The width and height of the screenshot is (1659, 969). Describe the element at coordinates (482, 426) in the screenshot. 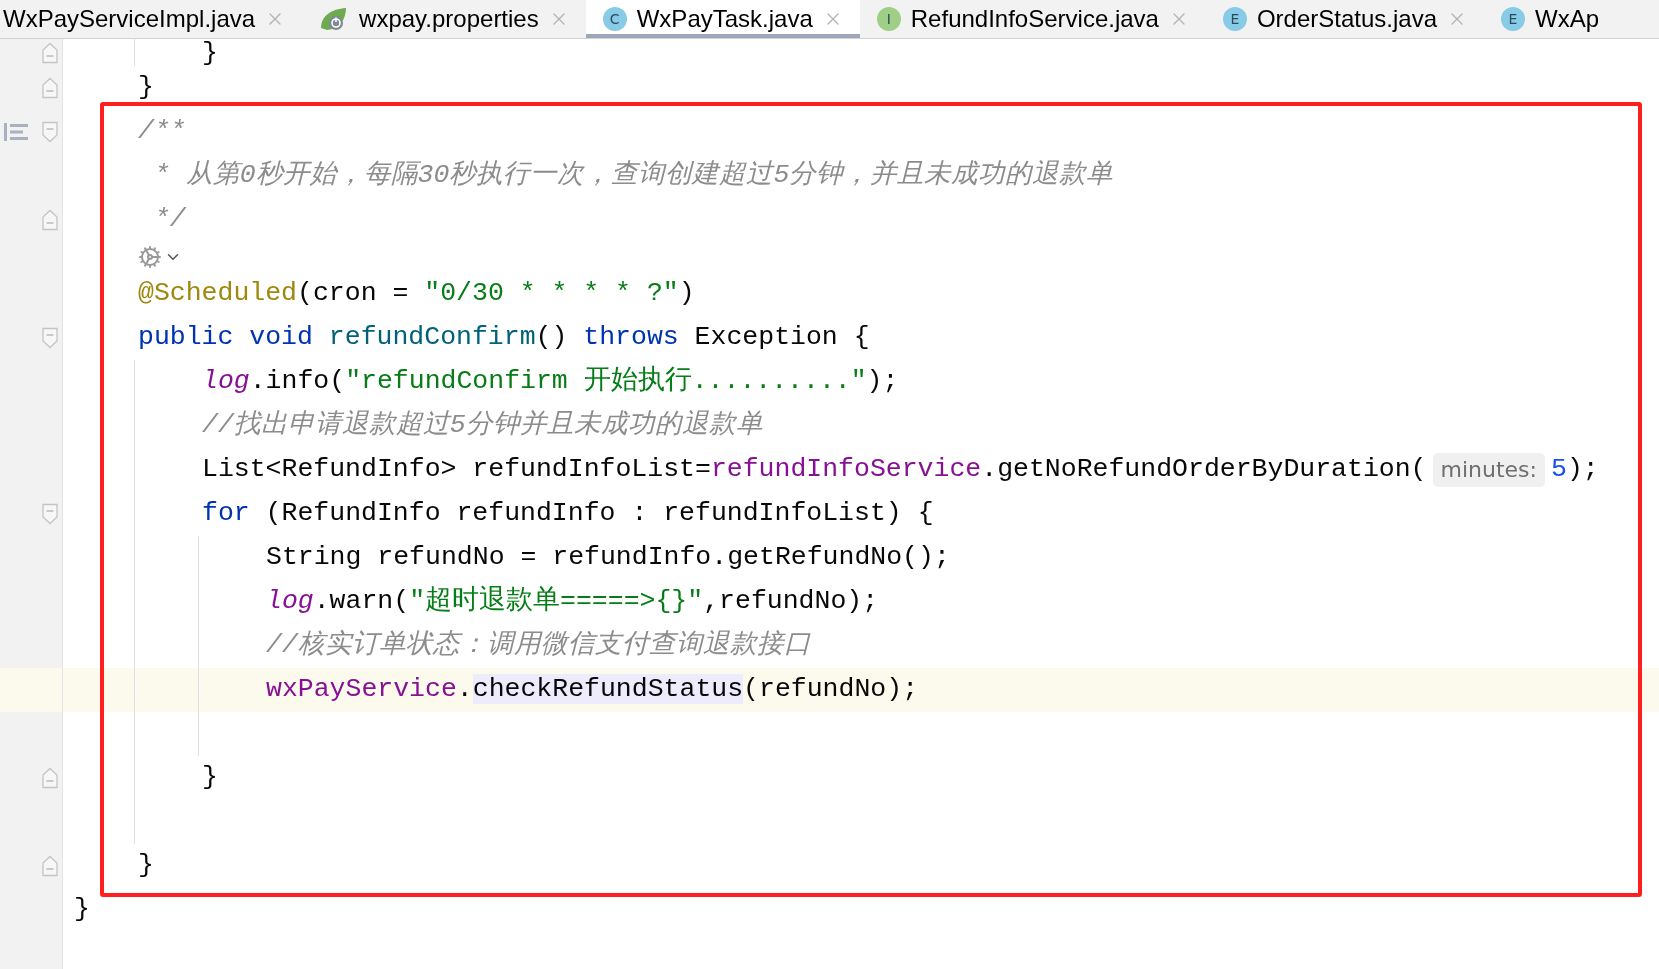

I see `code-line: //找出申请退款超过5分钟并且未成功的退款单` at that location.